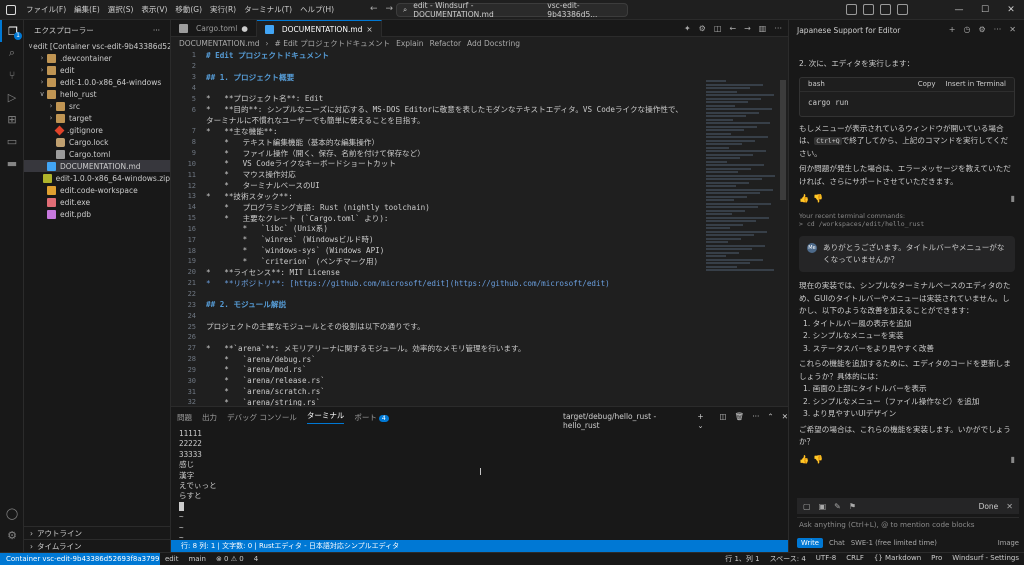 Image resolution: width=1024 pixels, height=565 pixels. What do you see at coordinates (1013, 459) in the screenshot?
I see `stats-icon: ▮` at bounding box center [1013, 459].